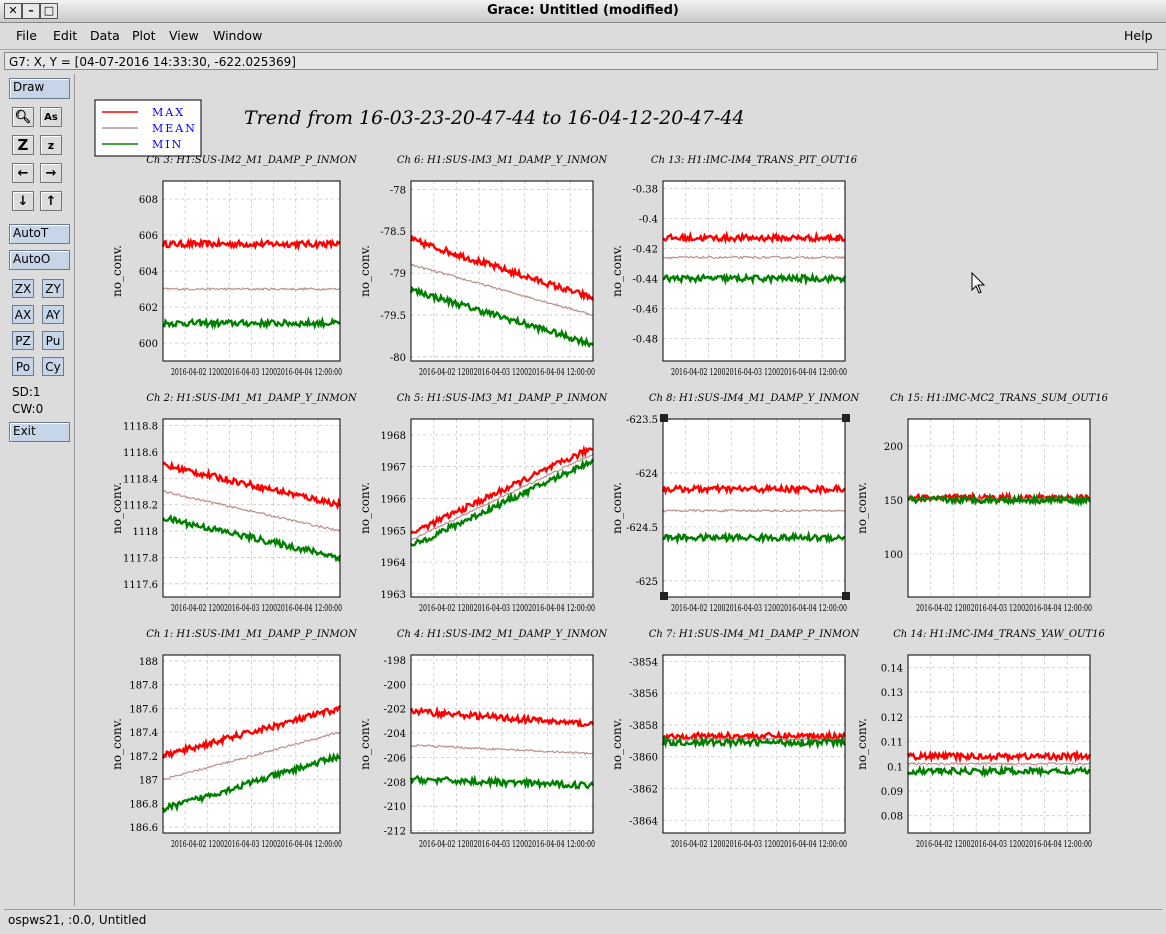  Describe the element at coordinates (583, 10) in the screenshot. I see `window-title: Grace: Untitled (modified)` at that location.